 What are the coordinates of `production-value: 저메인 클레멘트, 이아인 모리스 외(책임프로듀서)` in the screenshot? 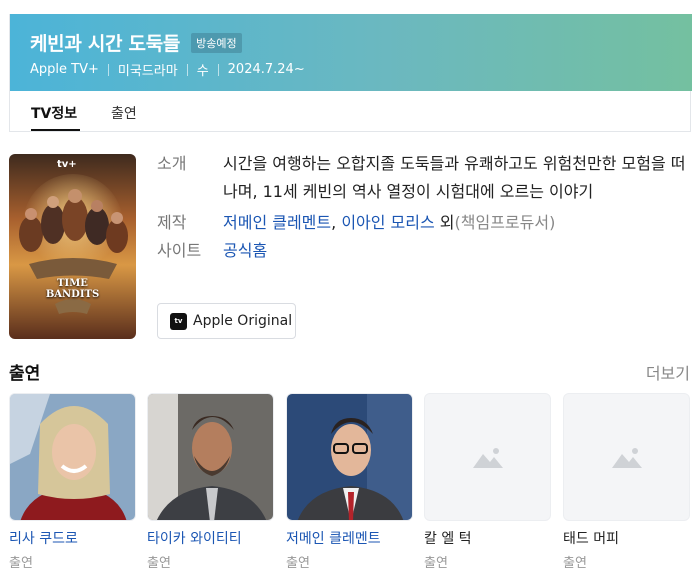 It's located at (455, 223).